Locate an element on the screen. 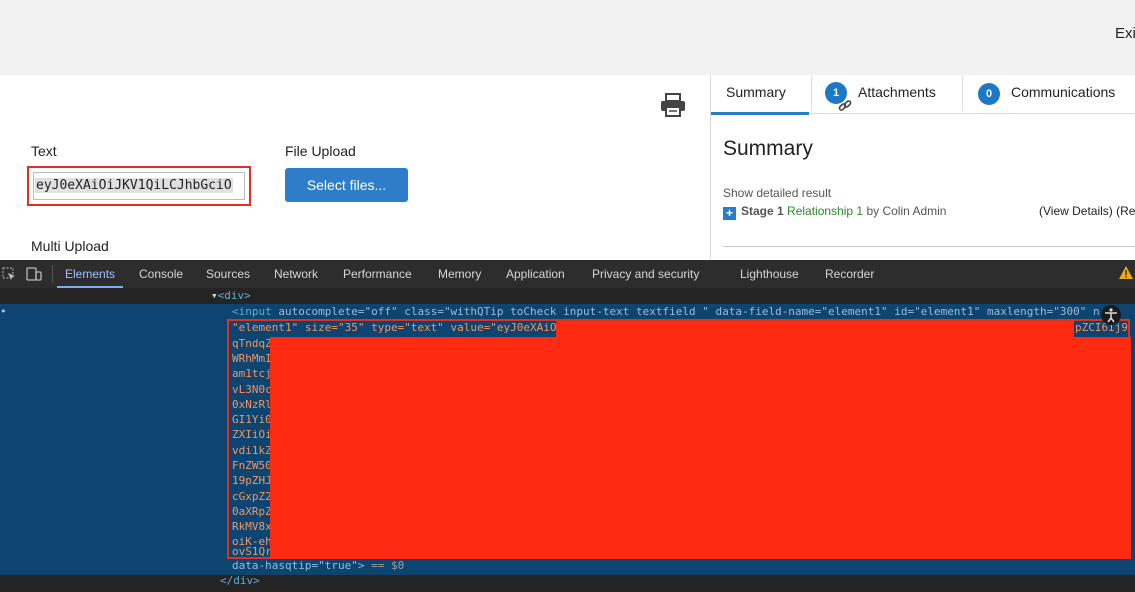 The image size is (1135, 592). print-icon is located at coordinates (673, 107).